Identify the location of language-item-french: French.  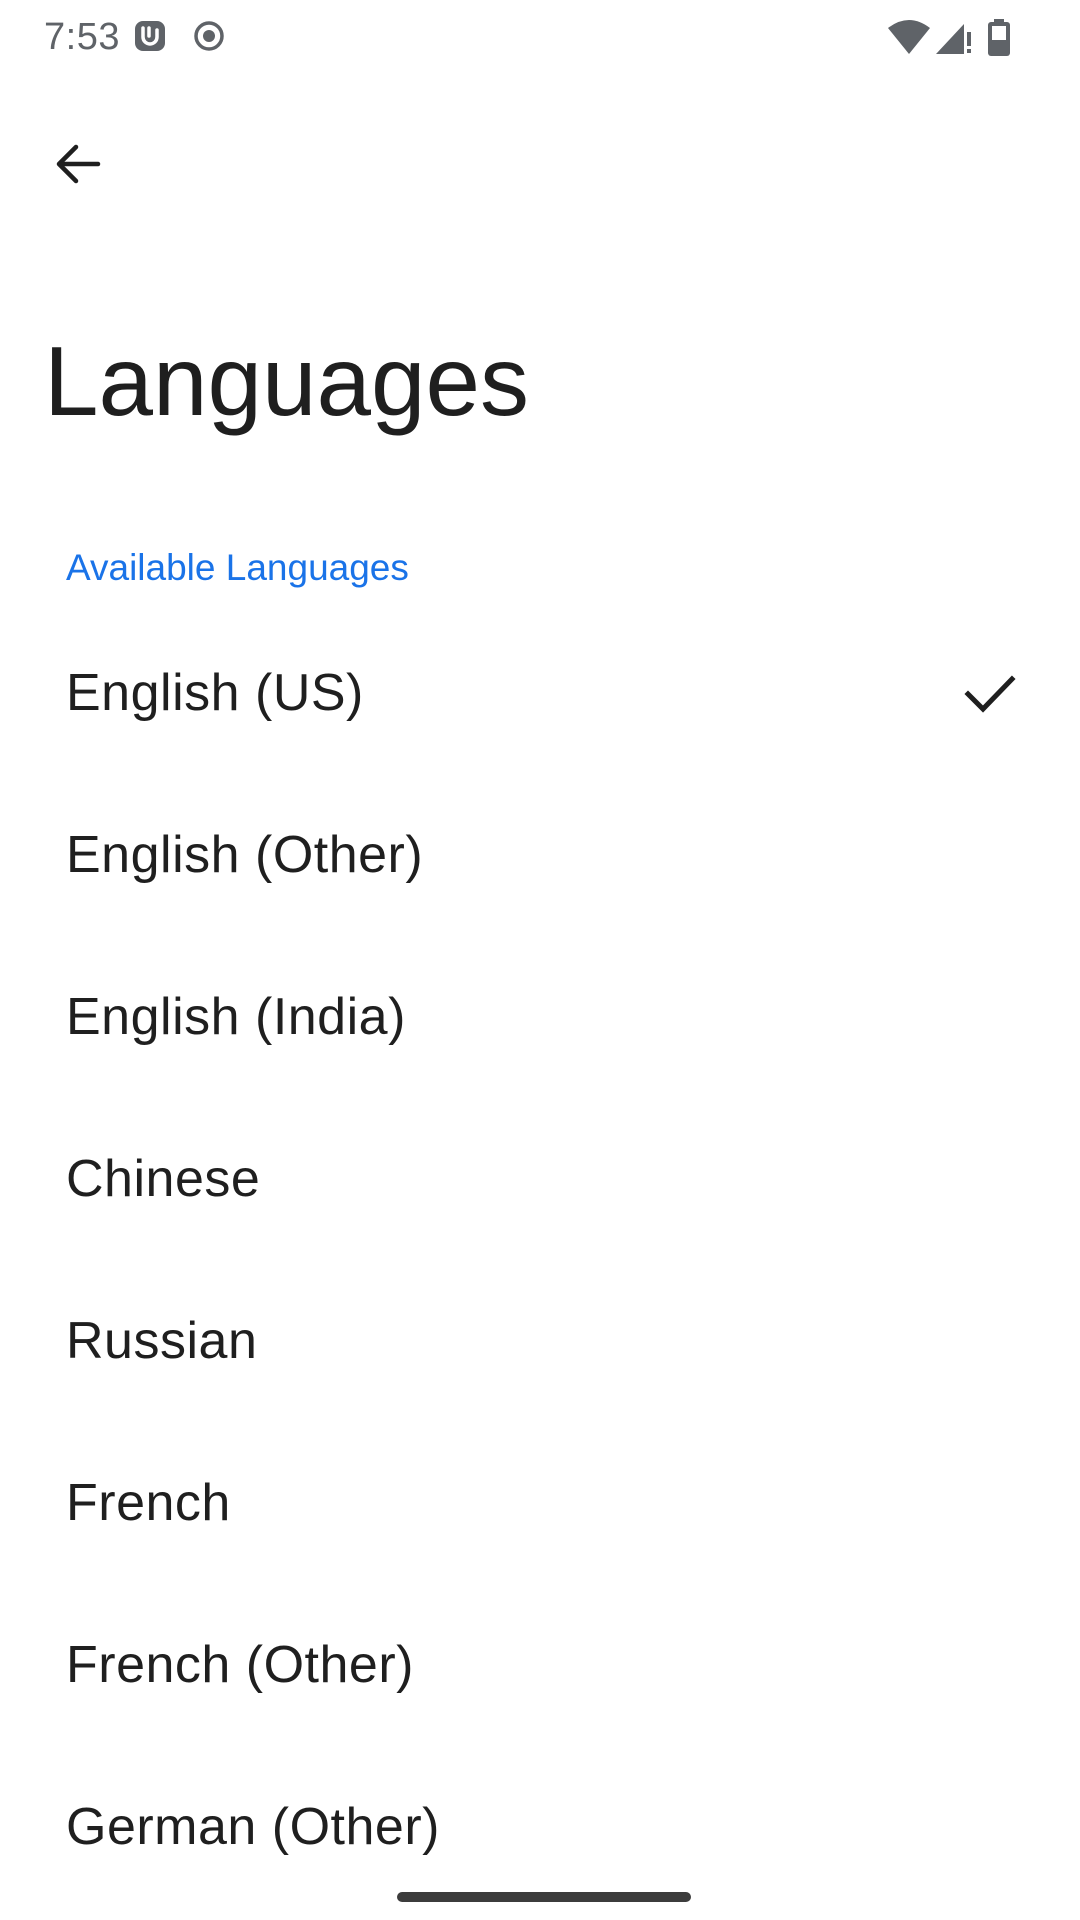
(540, 1503).